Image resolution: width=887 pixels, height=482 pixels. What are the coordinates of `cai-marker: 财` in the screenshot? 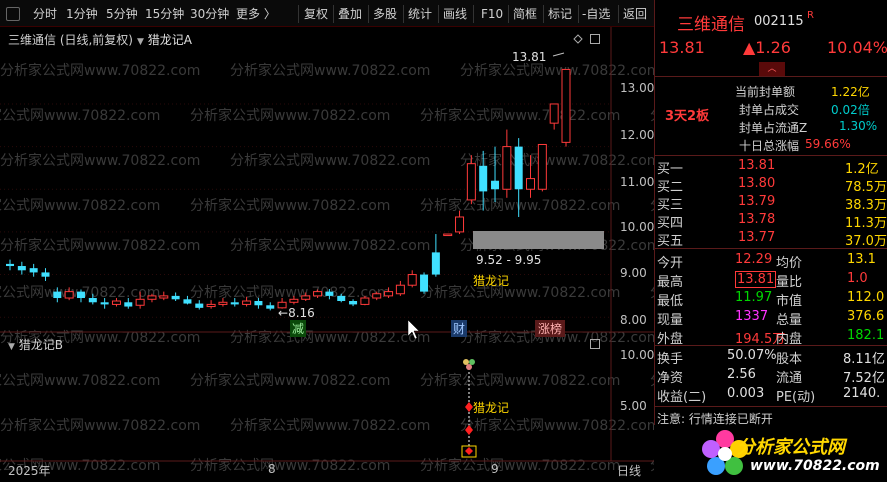 It's located at (459, 328).